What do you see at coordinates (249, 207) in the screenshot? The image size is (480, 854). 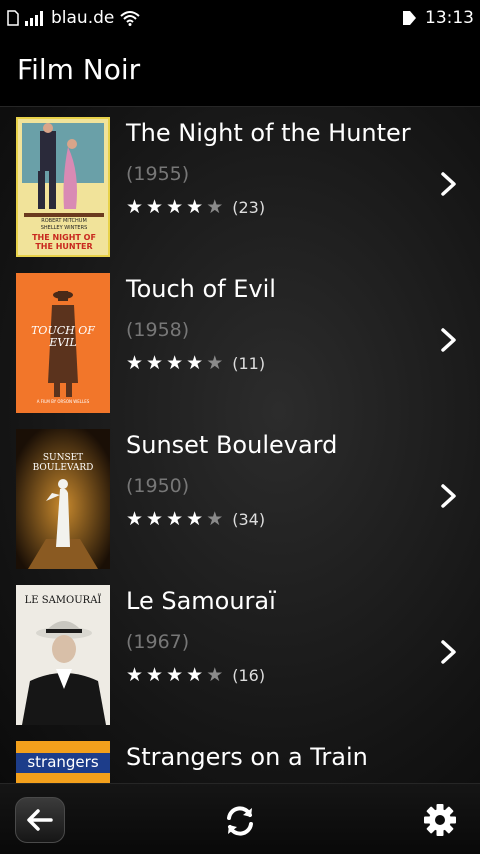 I see `rating-count: (23)` at bounding box center [249, 207].